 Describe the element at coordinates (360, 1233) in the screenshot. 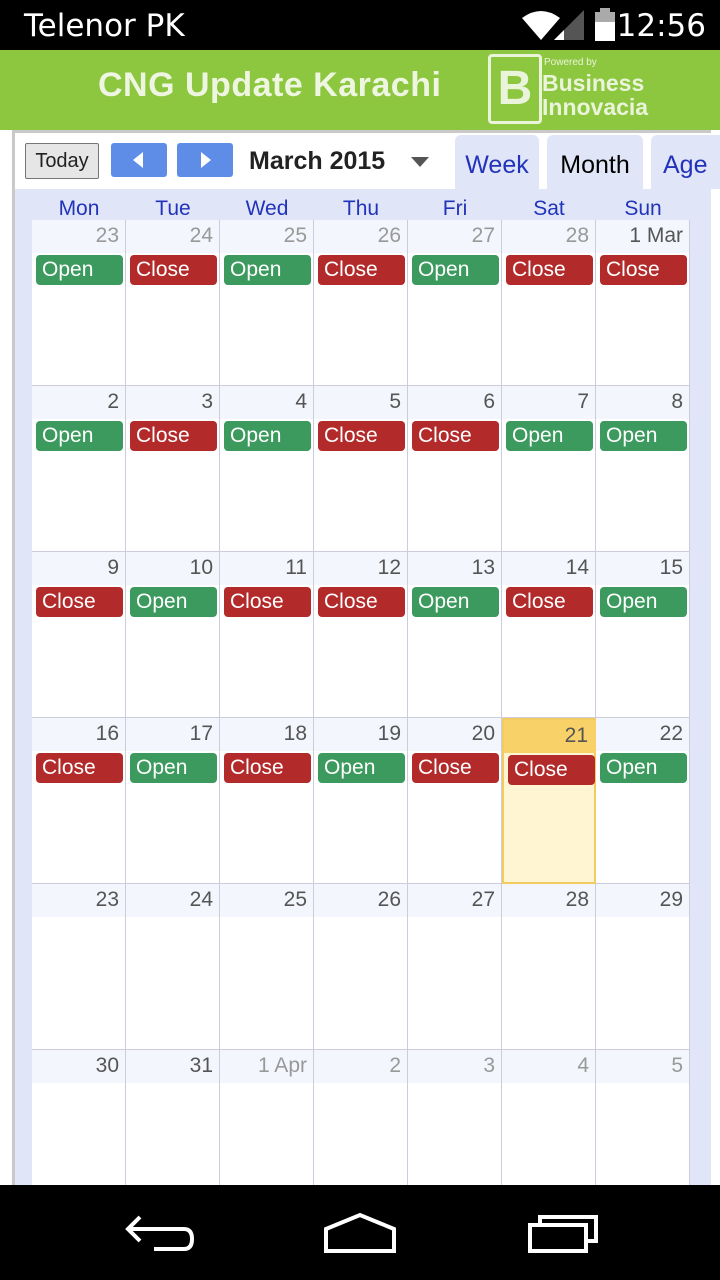

I see `home-icon` at that location.